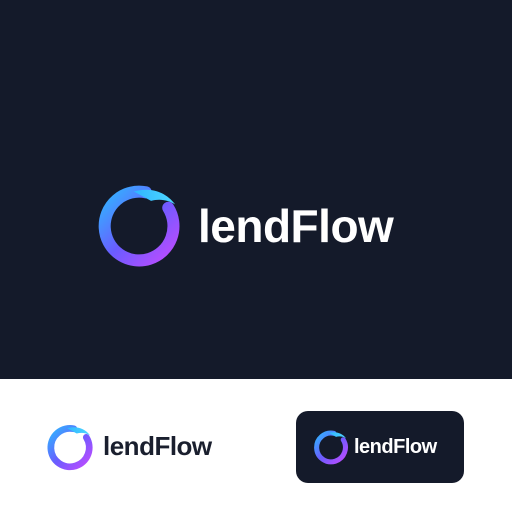 This screenshot has height=512, width=512. Describe the element at coordinates (395, 447) in the screenshot. I see `brand-wordmark-badge: lendFlow` at that location.